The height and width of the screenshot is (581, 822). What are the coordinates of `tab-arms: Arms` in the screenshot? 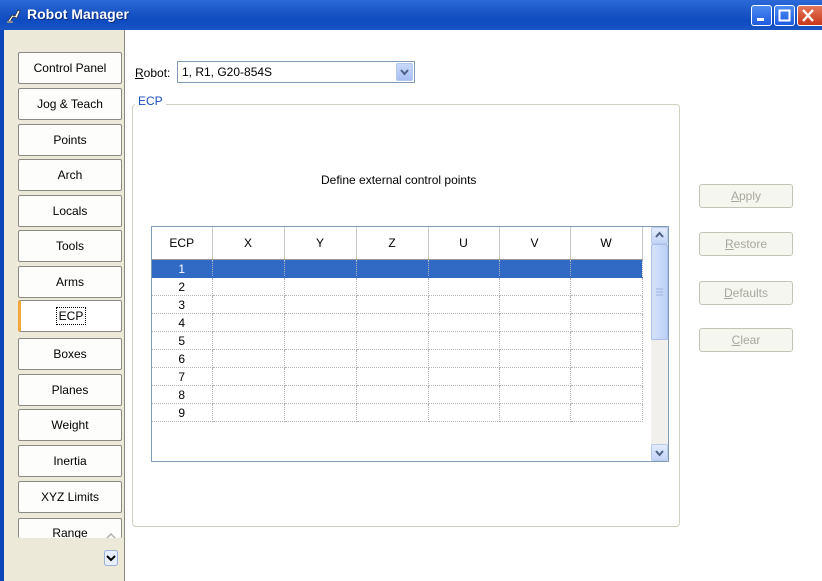 It's located at (70, 282).